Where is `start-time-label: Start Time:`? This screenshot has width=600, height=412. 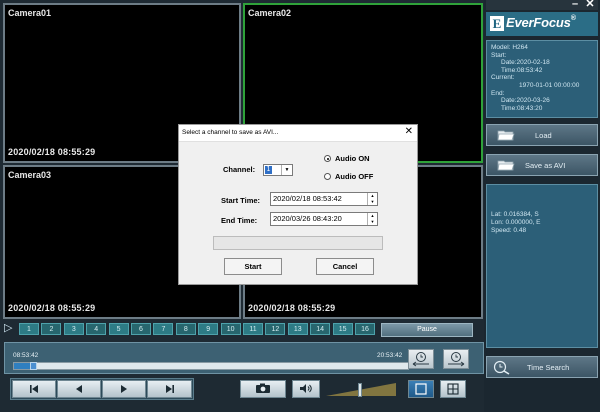
start-time-label: Start Time: is located at coordinates (241, 200).